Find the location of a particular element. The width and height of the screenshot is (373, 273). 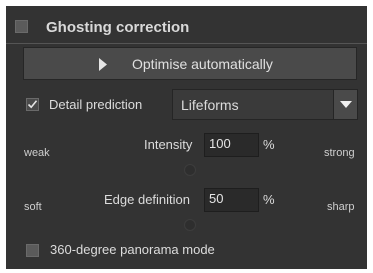

chevron-down-icon is located at coordinates (346, 104).